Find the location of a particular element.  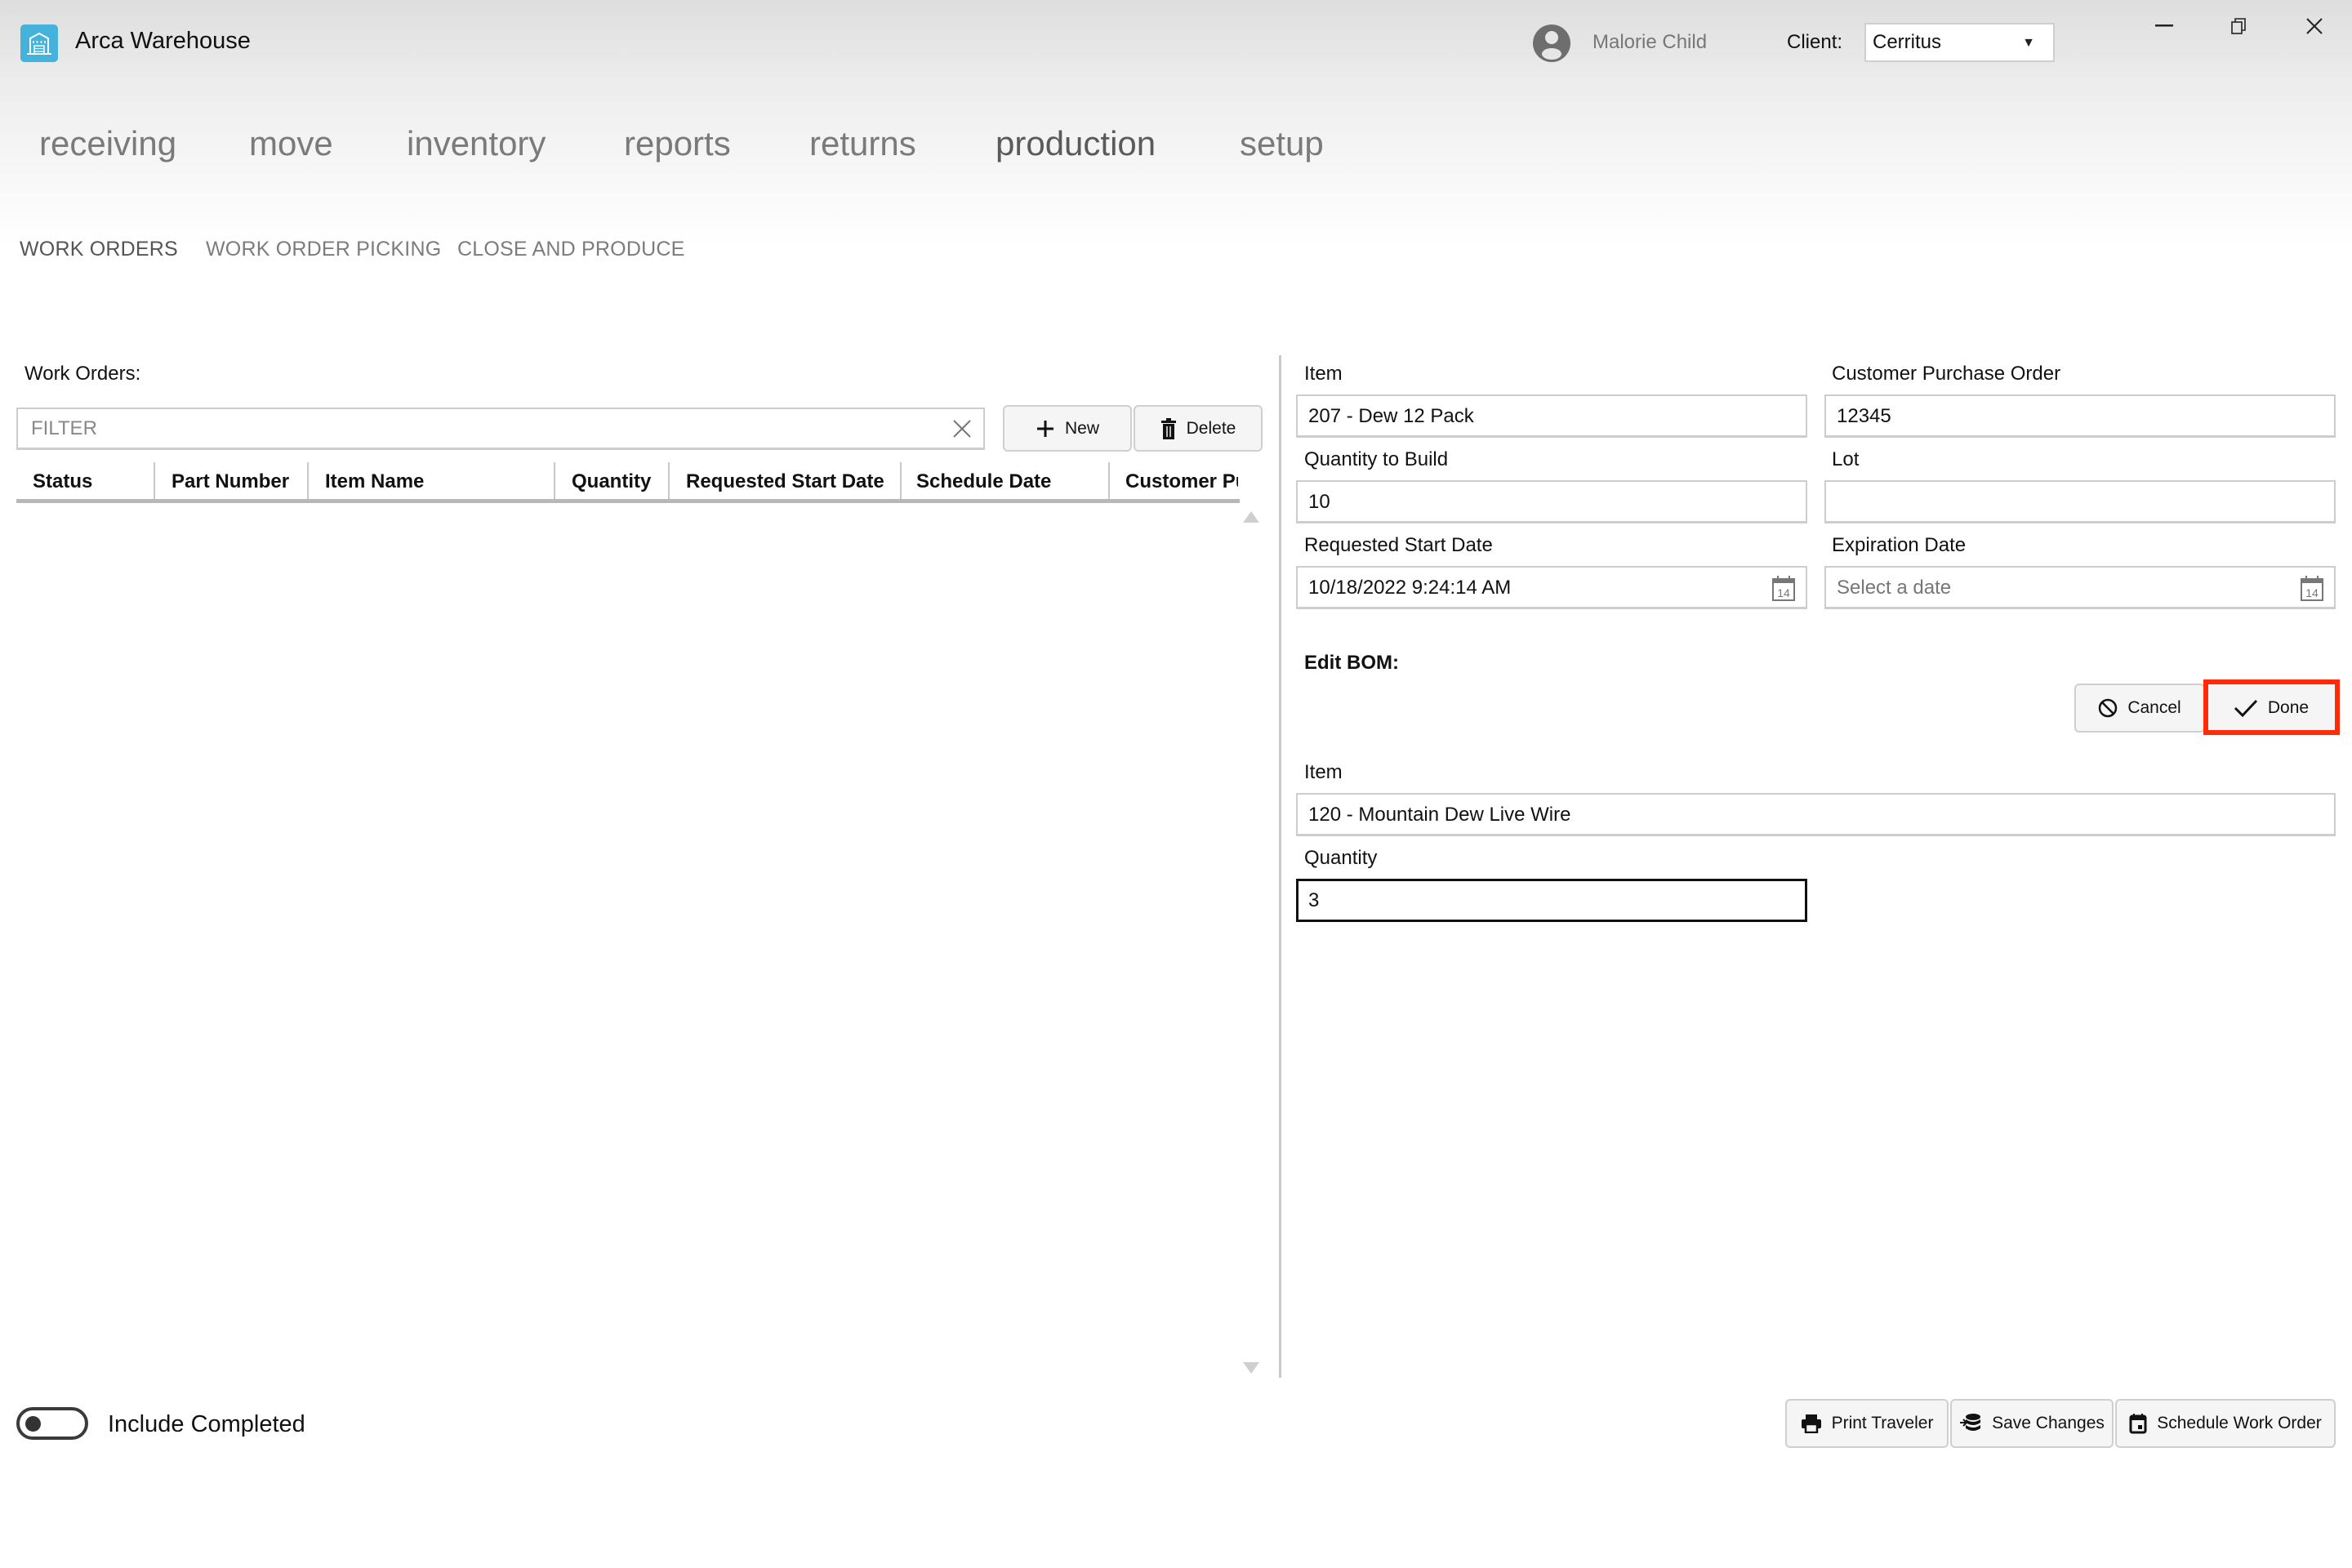

table-header-underline is located at coordinates (628, 501).